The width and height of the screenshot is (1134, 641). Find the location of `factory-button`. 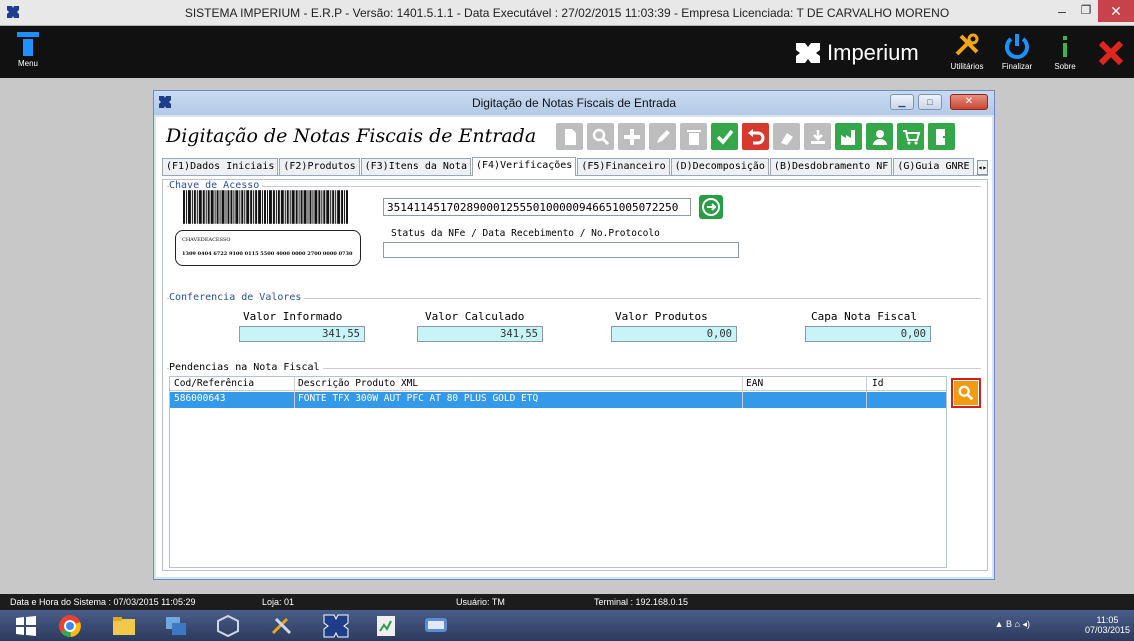

factory-button is located at coordinates (848, 136).